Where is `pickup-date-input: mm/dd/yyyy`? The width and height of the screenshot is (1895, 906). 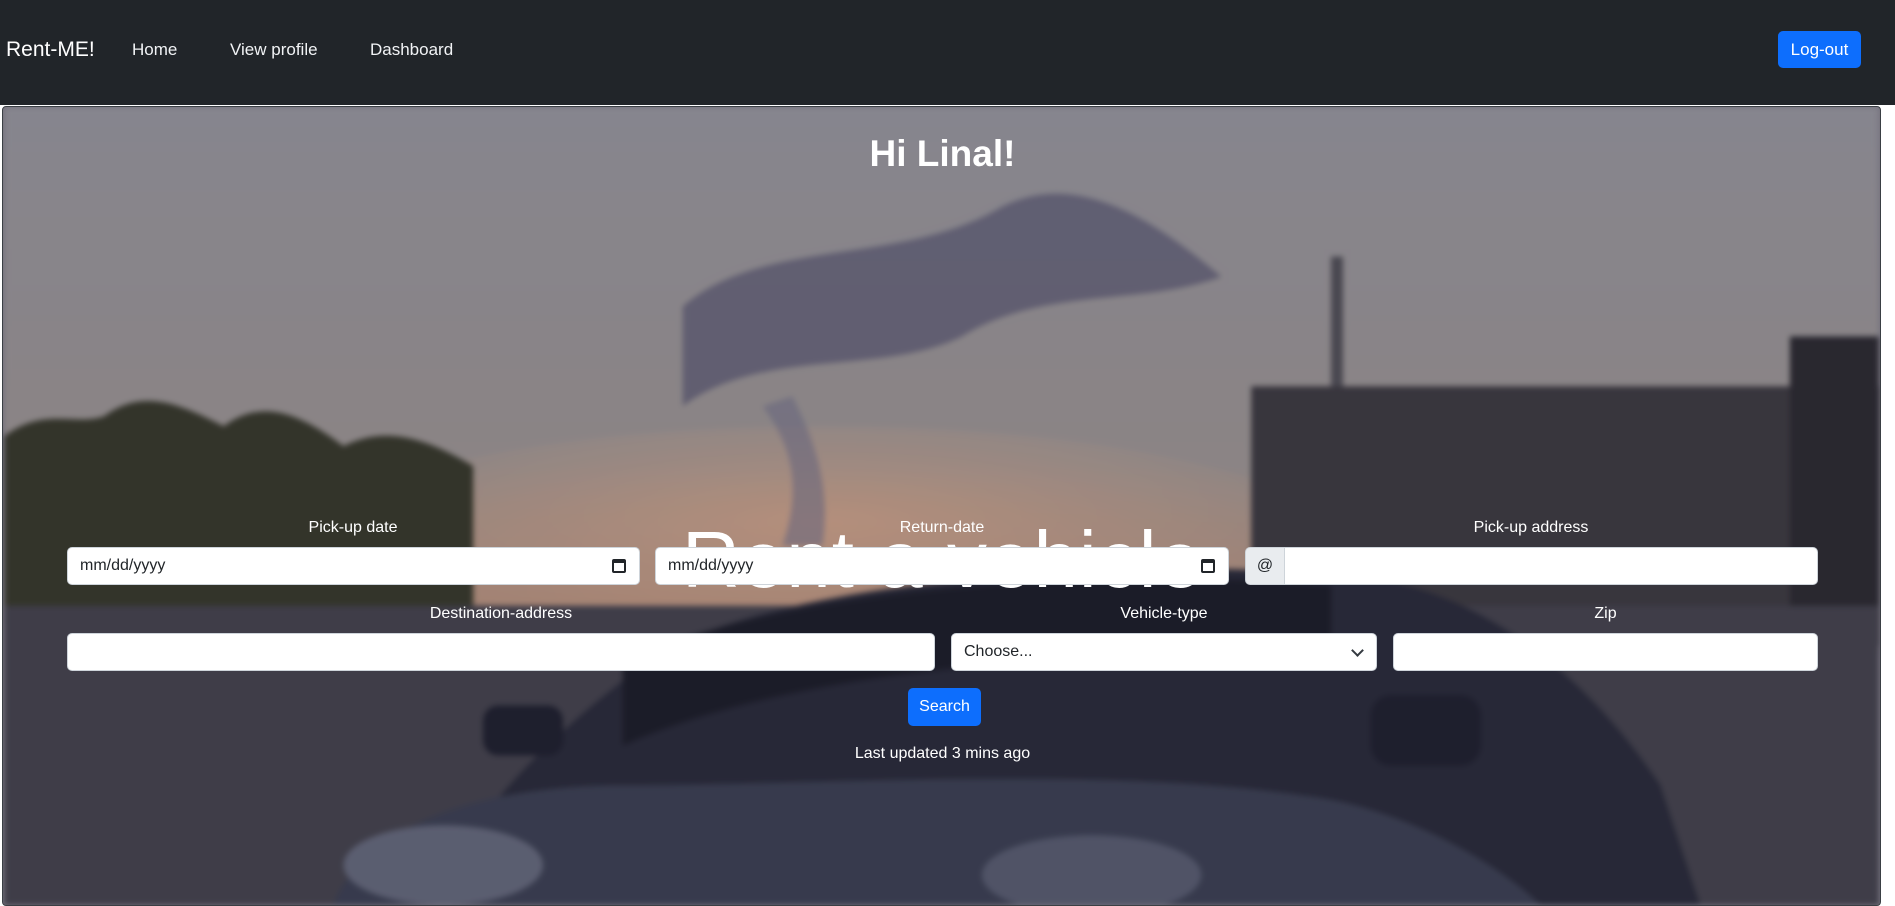
pickup-date-input: mm/dd/yyyy is located at coordinates (353, 566).